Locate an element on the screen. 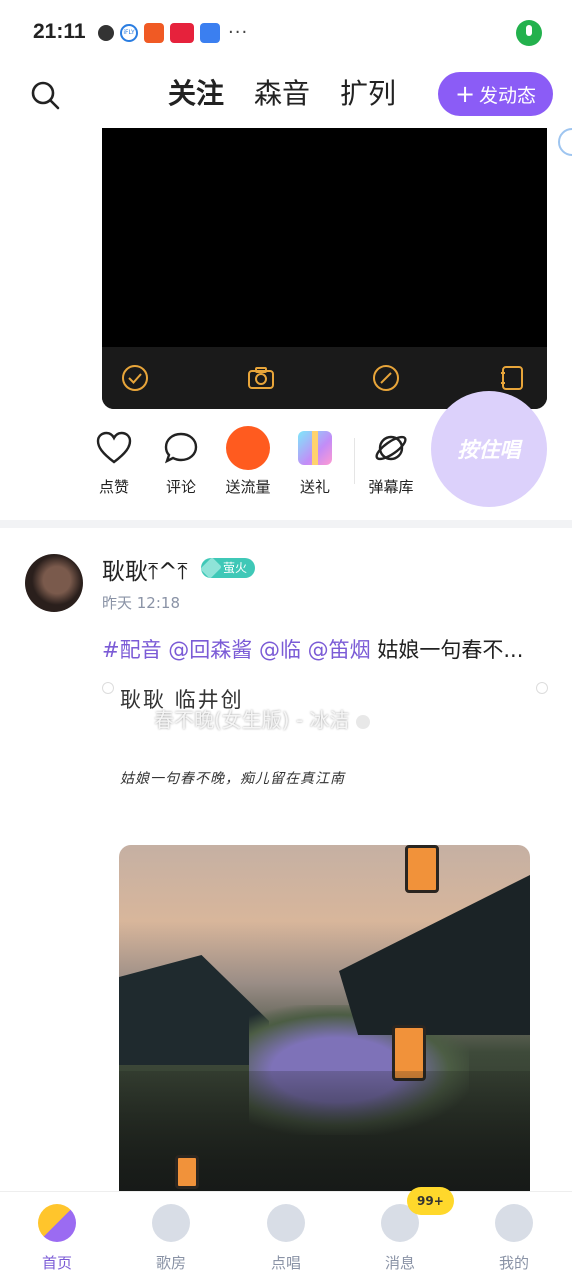  more-notifications-icon: ··· is located at coordinates (238, 32).